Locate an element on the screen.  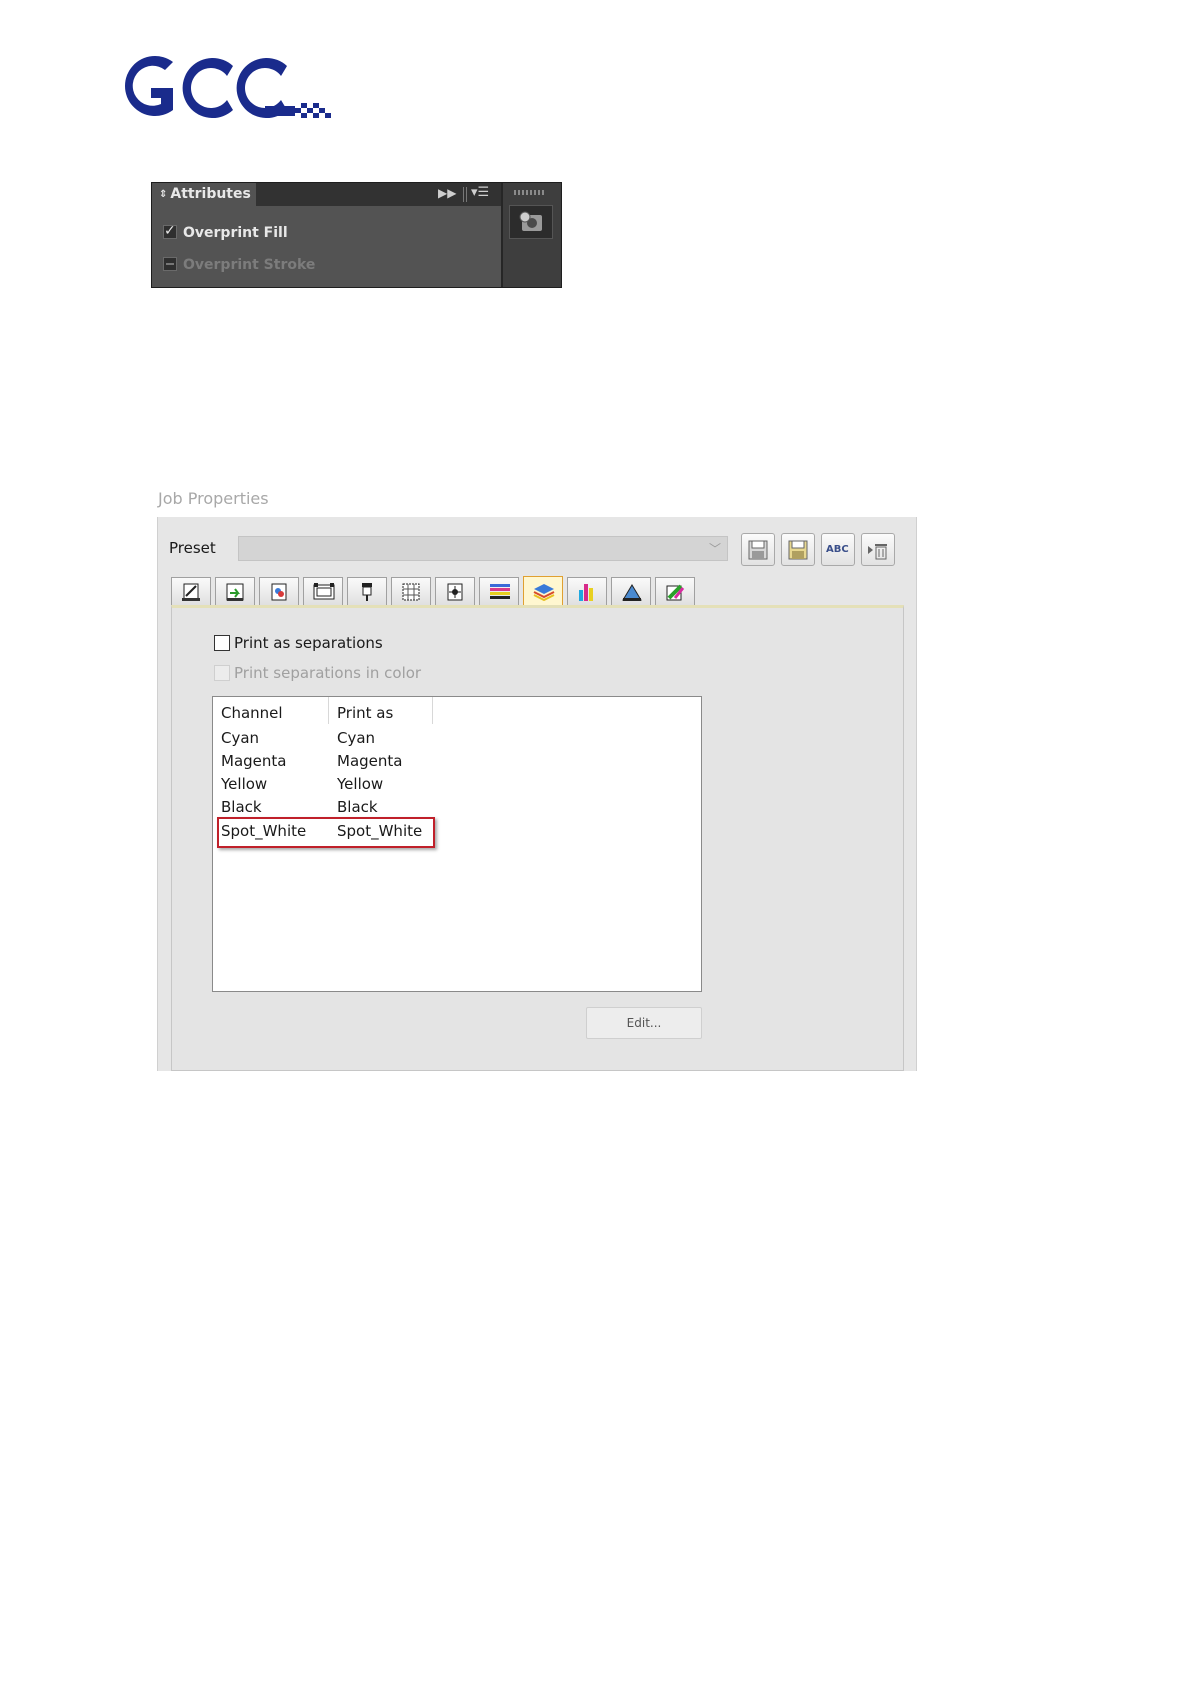
grid-icon is located at coordinates (411, 592).